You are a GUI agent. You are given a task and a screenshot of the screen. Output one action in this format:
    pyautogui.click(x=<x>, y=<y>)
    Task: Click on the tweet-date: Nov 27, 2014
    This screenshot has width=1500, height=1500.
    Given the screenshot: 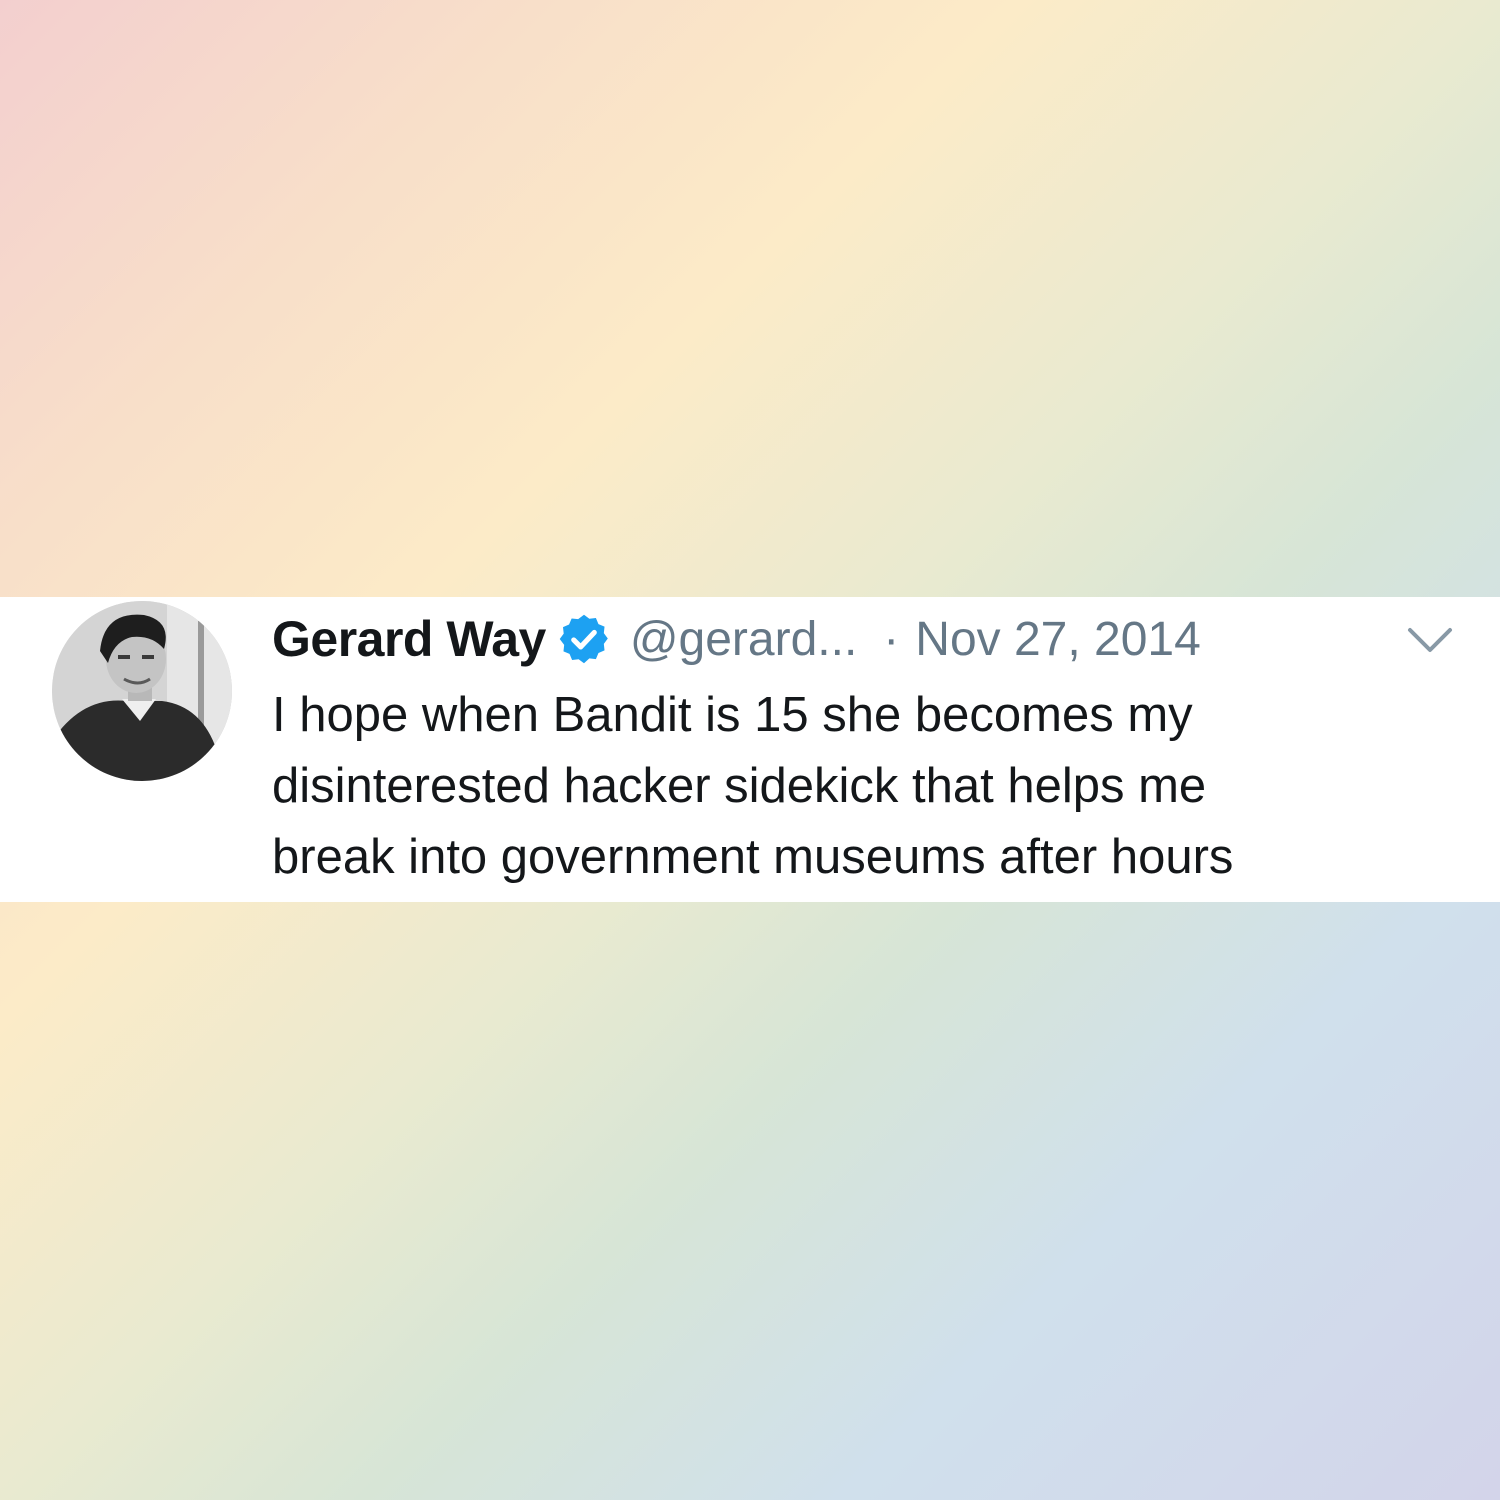 What is the action you would take?
    pyautogui.click(x=1058, y=639)
    